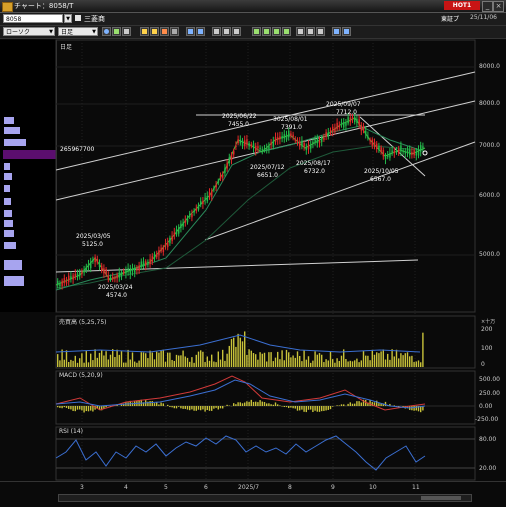 The image size is (506, 507). I want to click on annotation-date: 2025/06/22, so click(239, 116).